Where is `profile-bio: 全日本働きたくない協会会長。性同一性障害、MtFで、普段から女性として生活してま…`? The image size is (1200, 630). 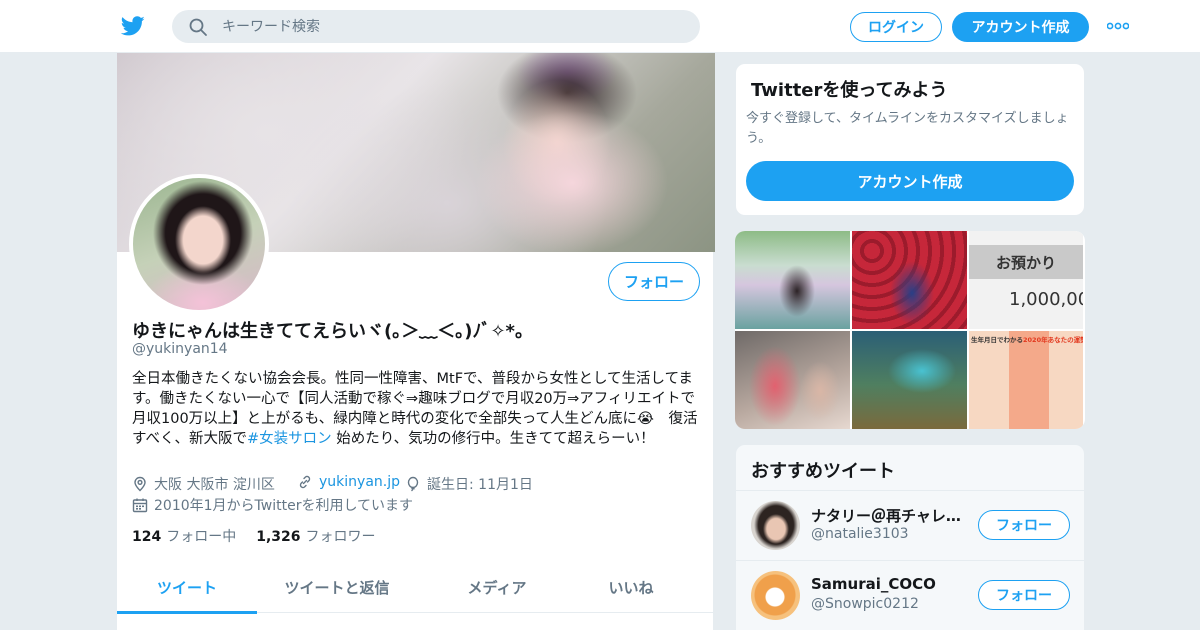
profile-bio: 全日本働きたくない協会会長。性同一性障害、MtFで、普段から女性として生活してま… is located at coordinates (417, 409).